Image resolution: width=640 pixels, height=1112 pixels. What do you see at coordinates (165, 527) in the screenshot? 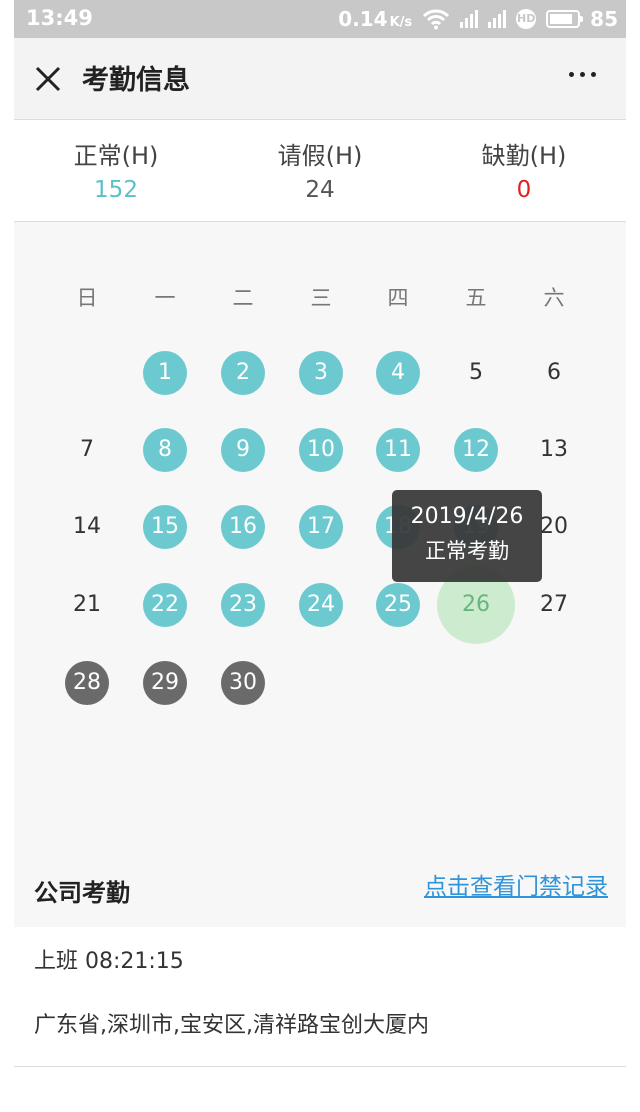
I see `calendar-day: 15` at bounding box center [165, 527].